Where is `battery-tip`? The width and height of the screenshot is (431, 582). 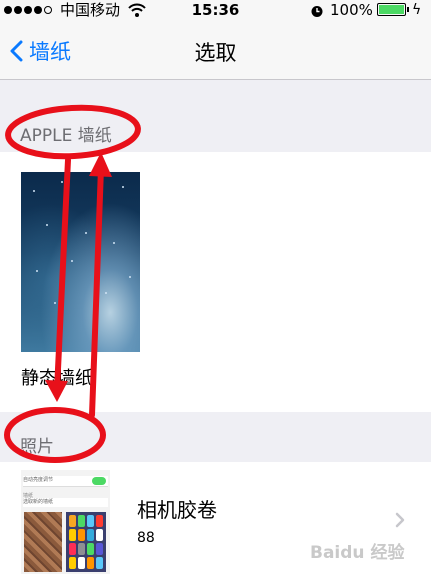 battery-tip is located at coordinates (408, 9).